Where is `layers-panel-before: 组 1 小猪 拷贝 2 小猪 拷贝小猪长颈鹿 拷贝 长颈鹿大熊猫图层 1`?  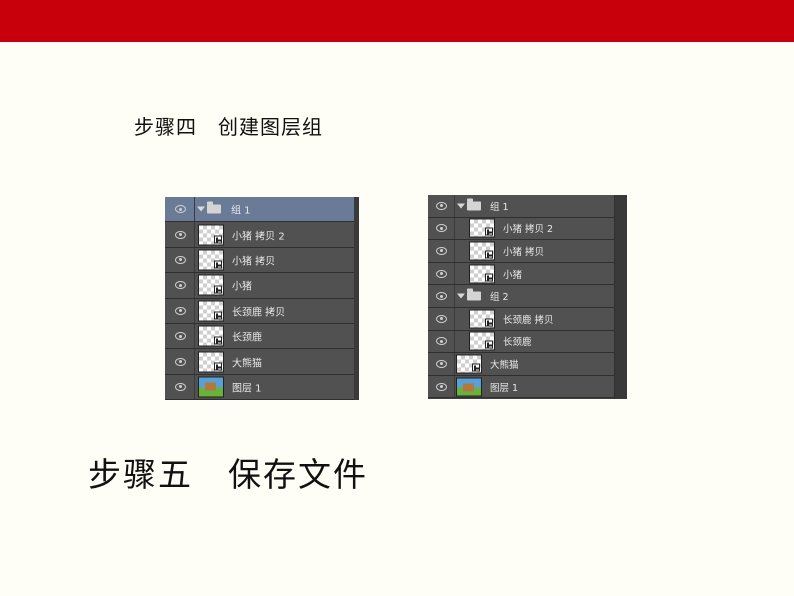
layers-panel-before: 组 1 小猪 拷贝 2 小猪 拷贝小猪长颈鹿 拷贝 长颈鹿大熊猫图层 1 is located at coordinates (262, 298).